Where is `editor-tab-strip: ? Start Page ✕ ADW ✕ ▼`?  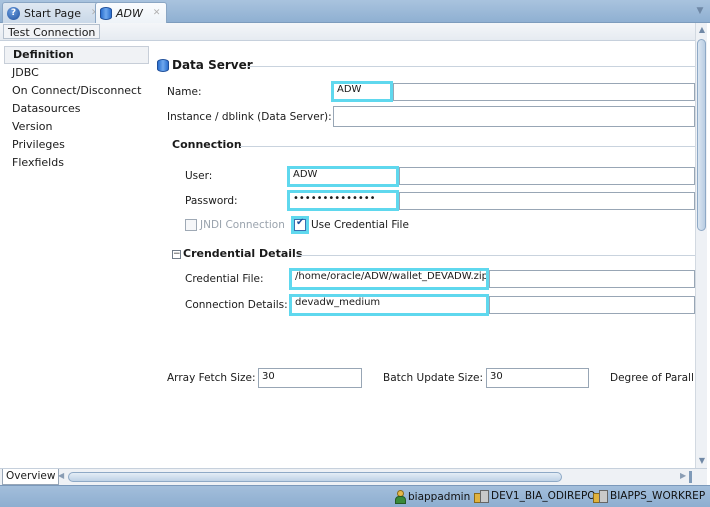 editor-tab-strip: ? Start Page ✕ ADW ✕ ▼ is located at coordinates (355, 11).